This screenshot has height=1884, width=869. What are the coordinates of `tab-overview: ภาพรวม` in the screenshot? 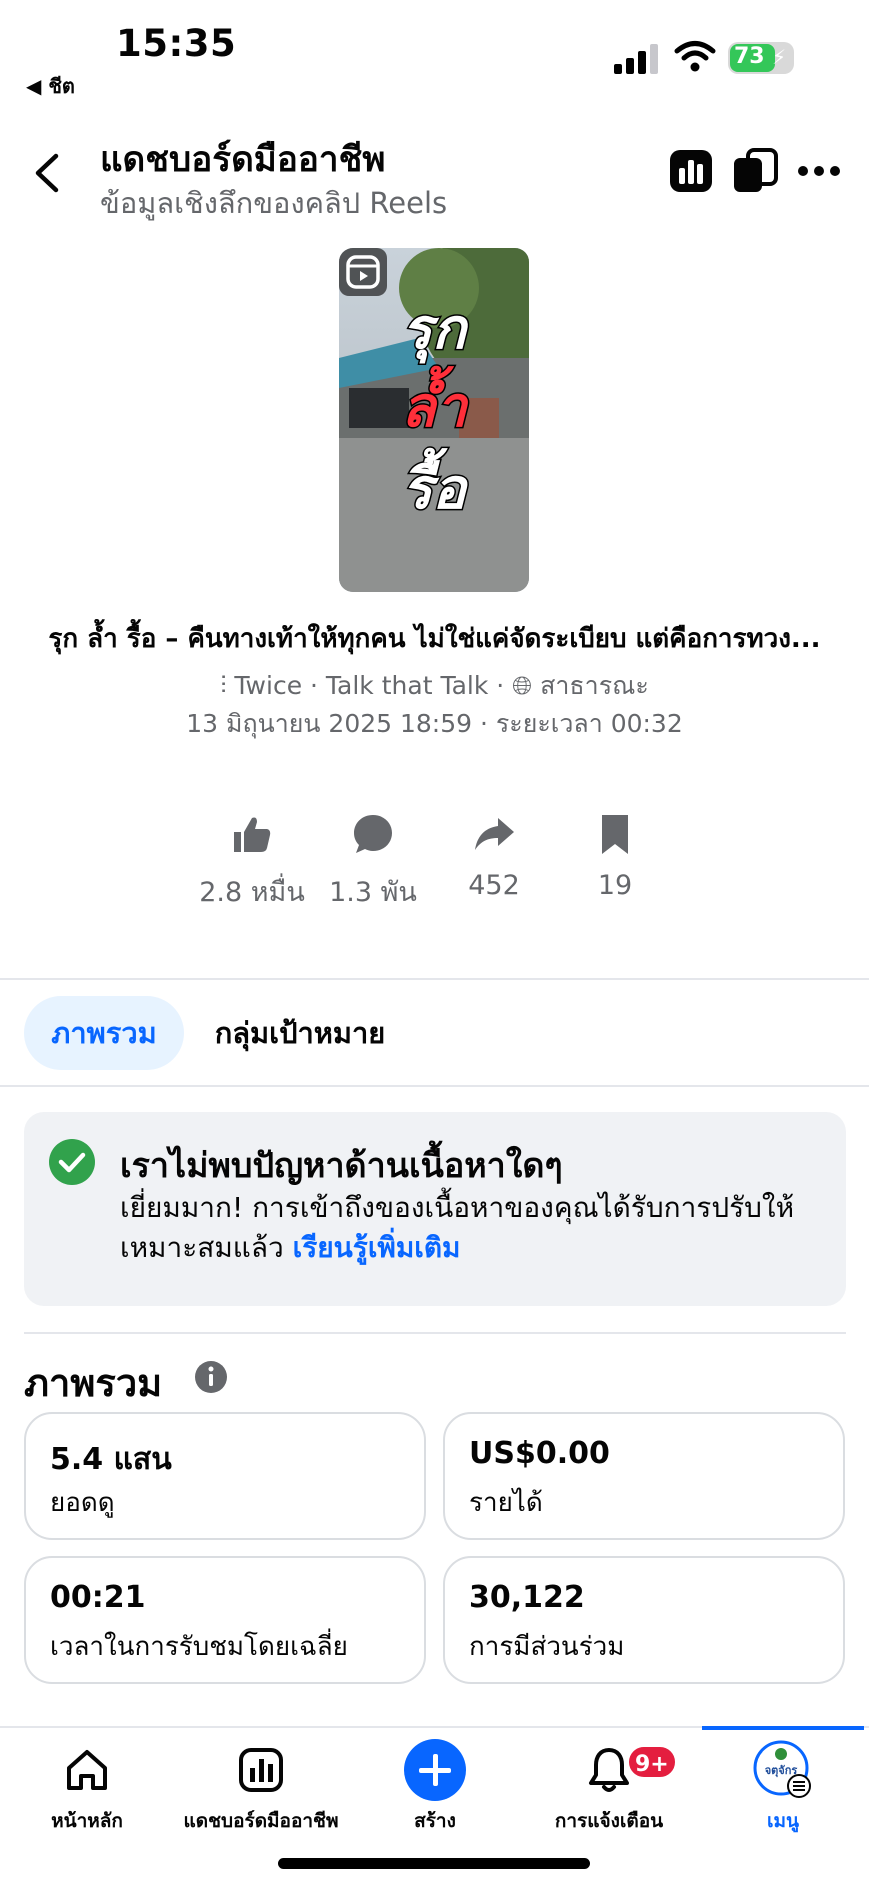 It's located at (104, 1033).